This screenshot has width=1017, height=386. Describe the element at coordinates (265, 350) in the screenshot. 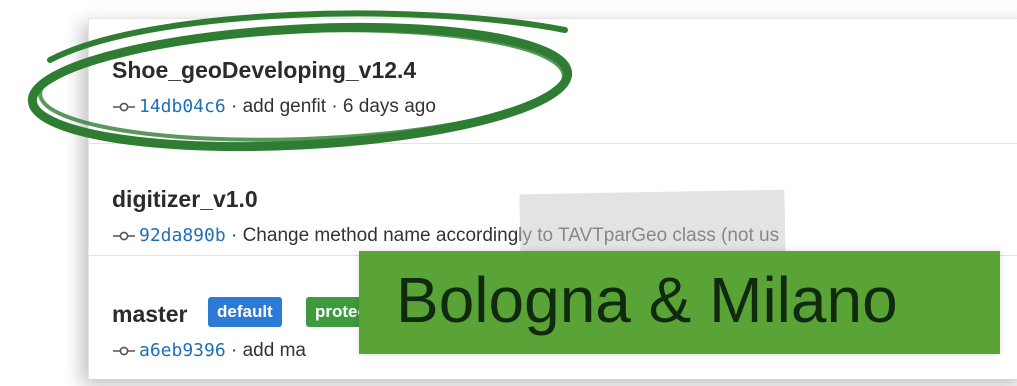

I see `commit-message: · add ma` at that location.